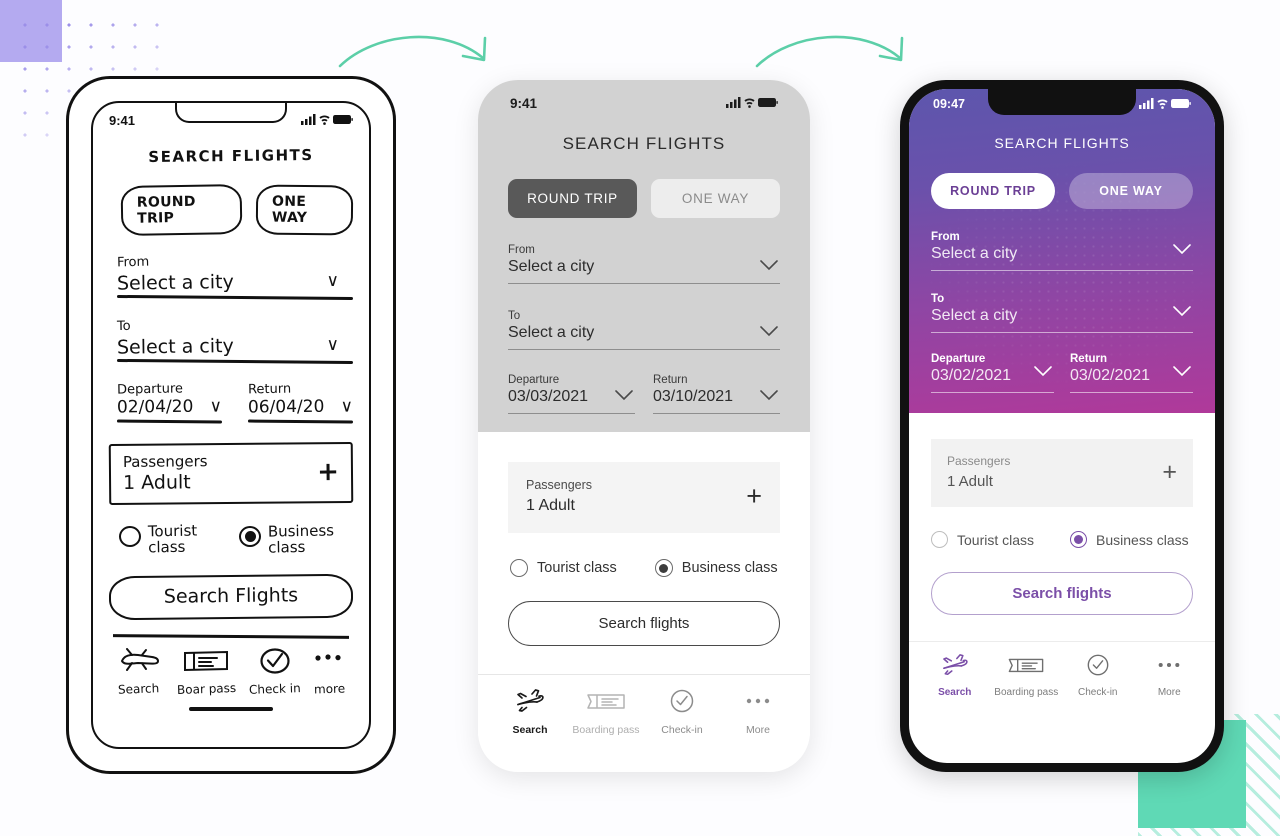  Describe the element at coordinates (644, 349) in the screenshot. I see `grayscale-to-underline` at that location.